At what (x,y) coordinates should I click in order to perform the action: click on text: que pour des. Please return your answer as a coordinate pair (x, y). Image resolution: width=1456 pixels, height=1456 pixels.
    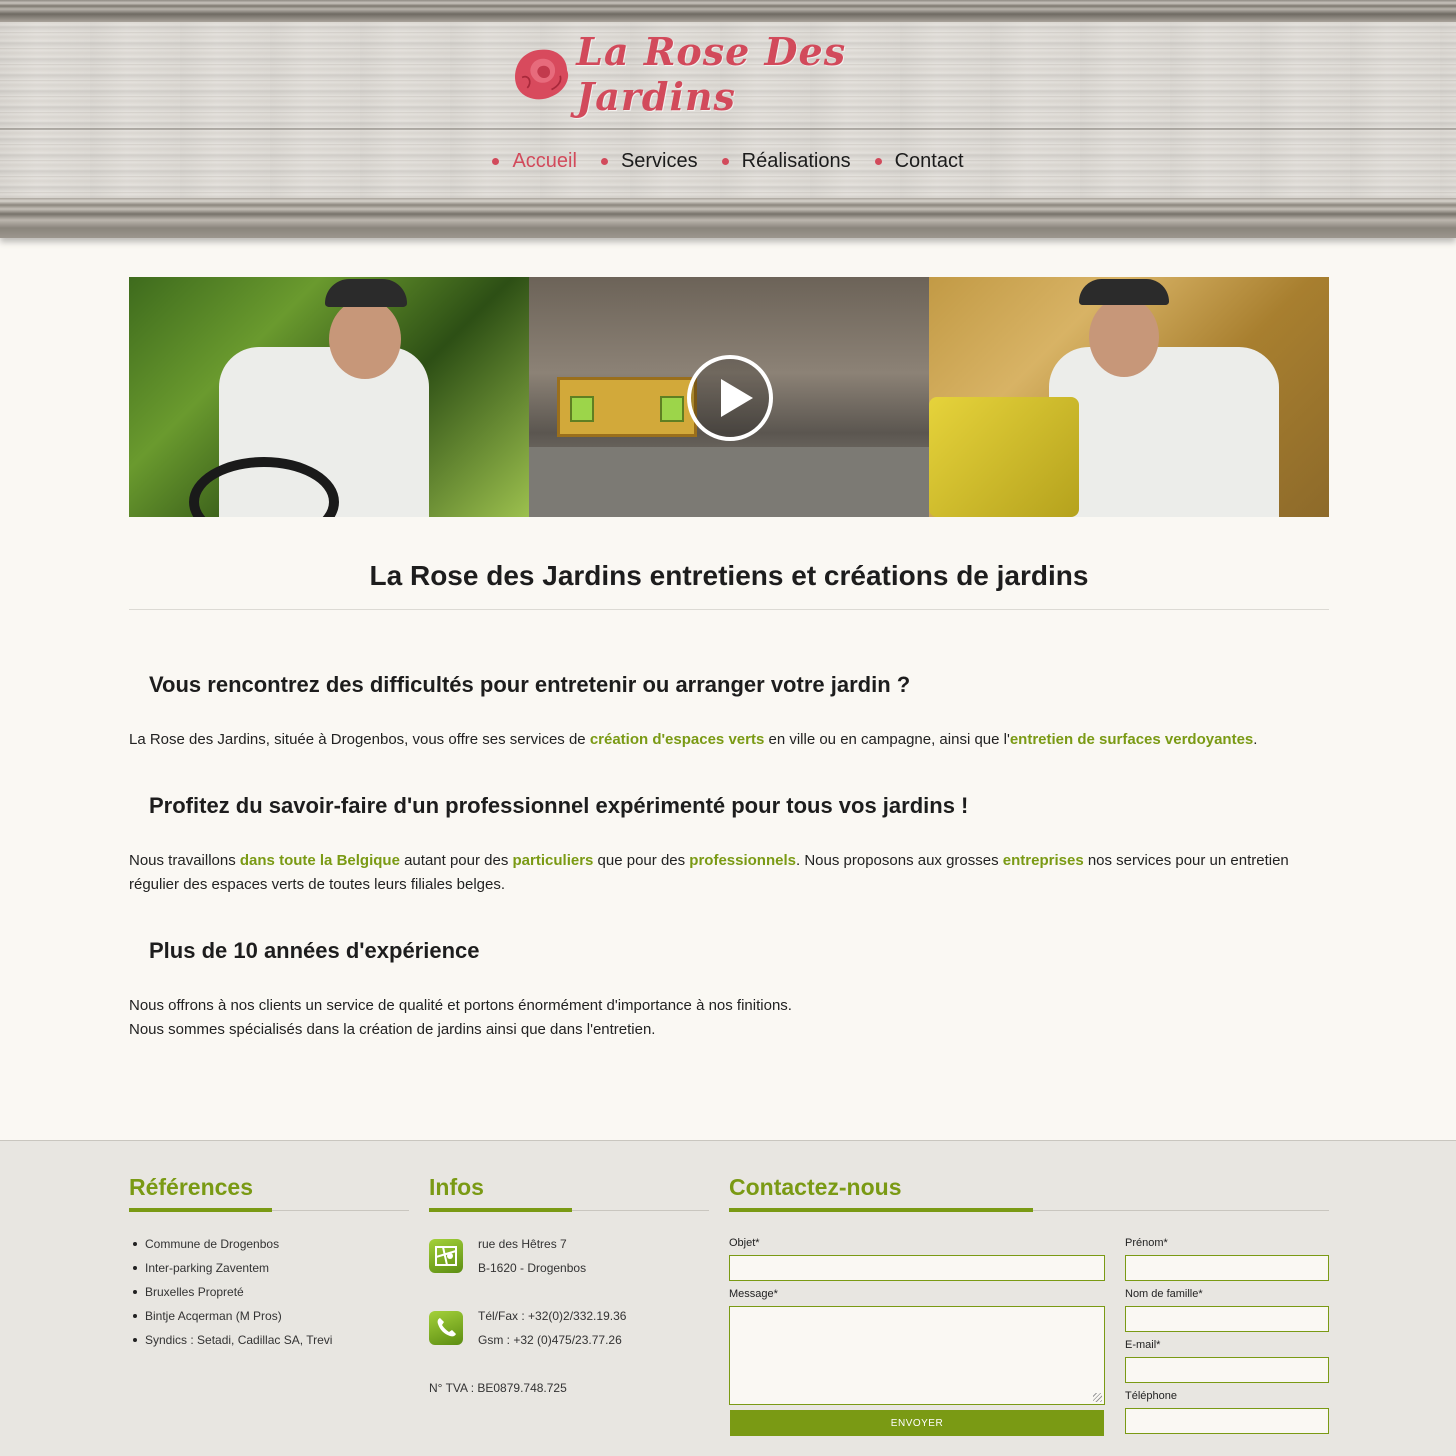
    Looking at the image, I should click on (641, 860).